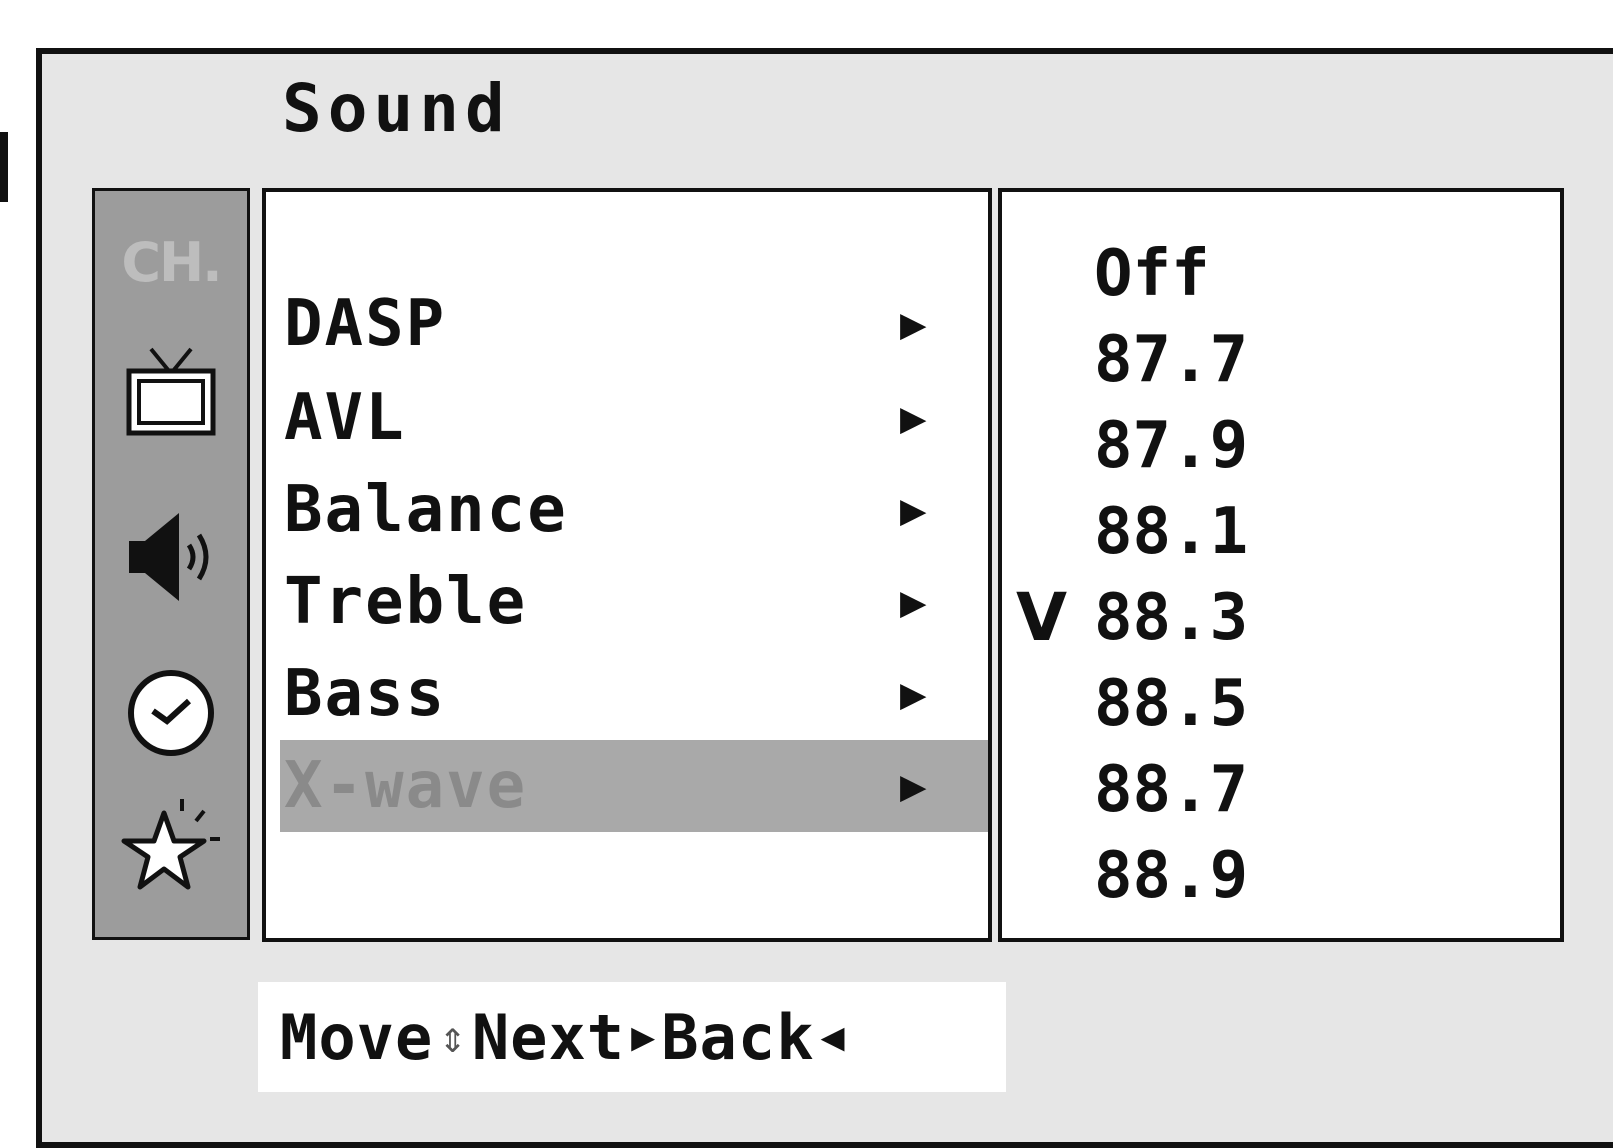  Describe the element at coordinates (634, 694) in the screenshot. I see `menu-item-bass: Bass ▶` at that location.